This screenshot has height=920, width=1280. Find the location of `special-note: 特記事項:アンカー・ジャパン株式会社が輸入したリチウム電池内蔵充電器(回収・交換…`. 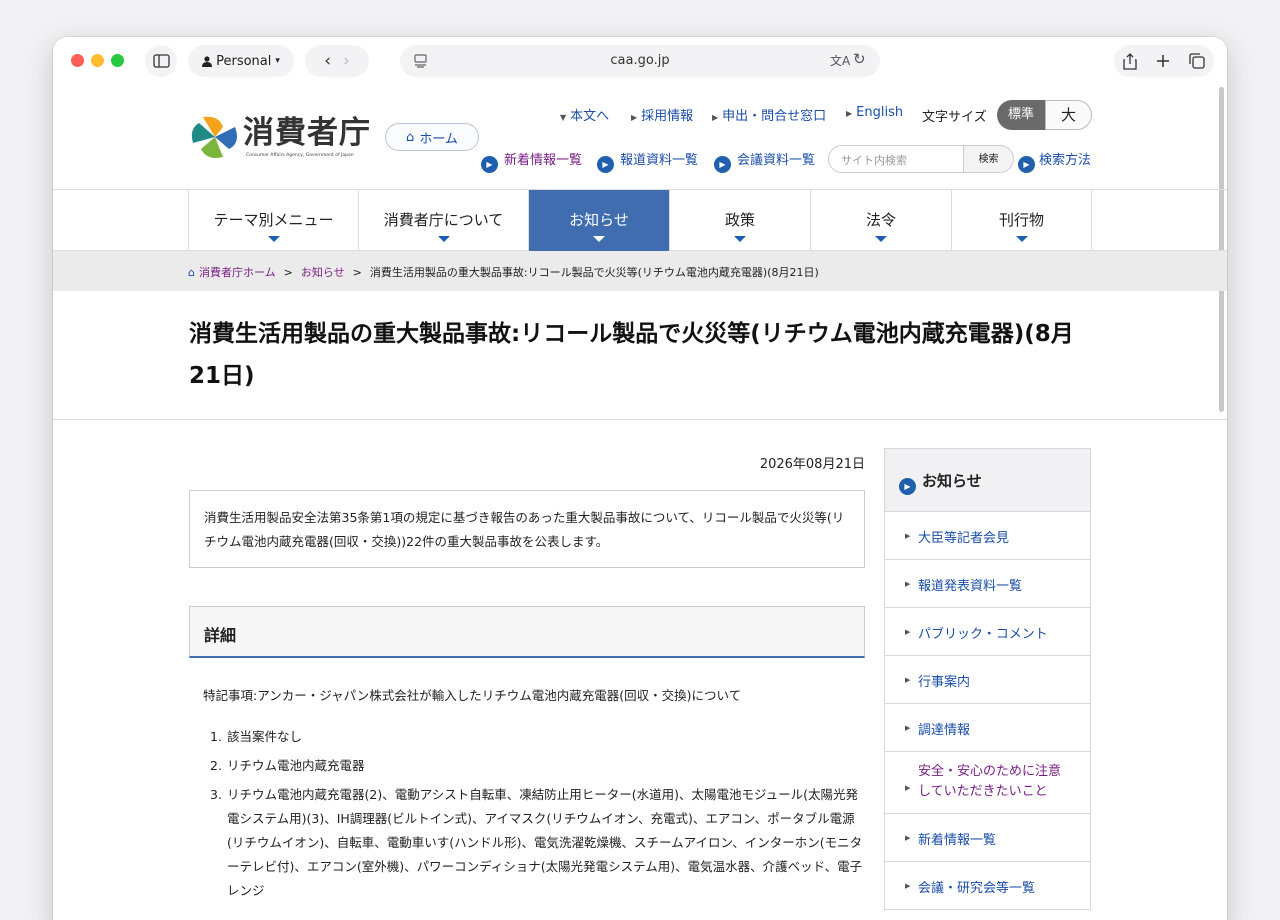

special-note: 特記事項:アンカー・ジャパン株式会社が輸入したリチウム電池内蔵充電器(回収・交換… is located at coordinates (472, 695).